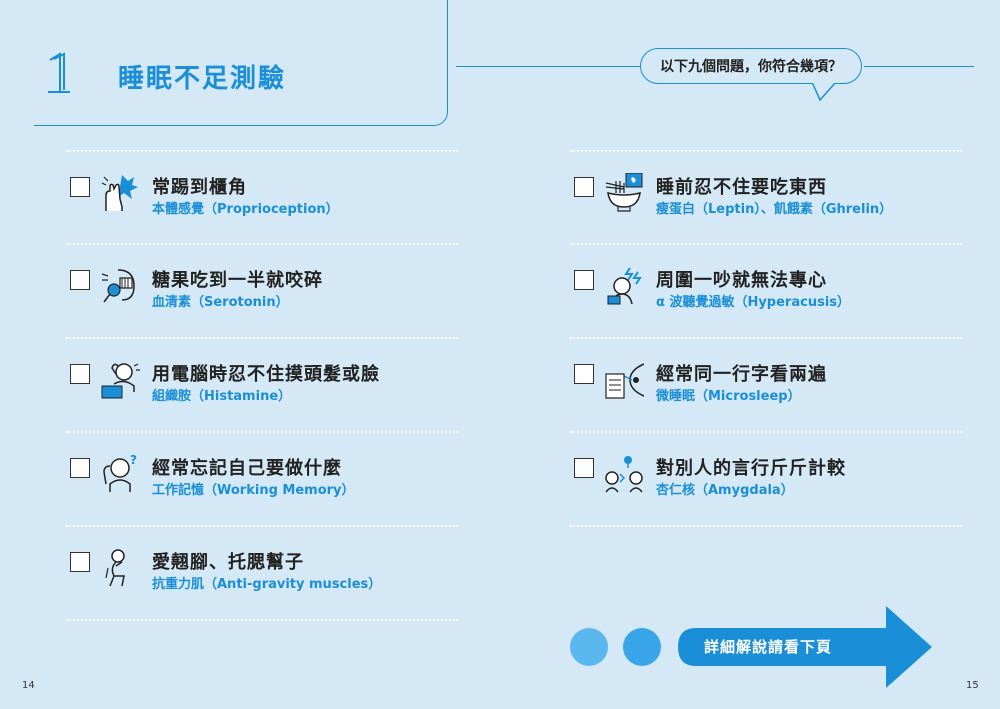 This screenshot has height=709, width=1000. Describe the element at coordinates (741, 280) in the screenshot. I see `item-question: 周圍一吵就無法專心` at that location.